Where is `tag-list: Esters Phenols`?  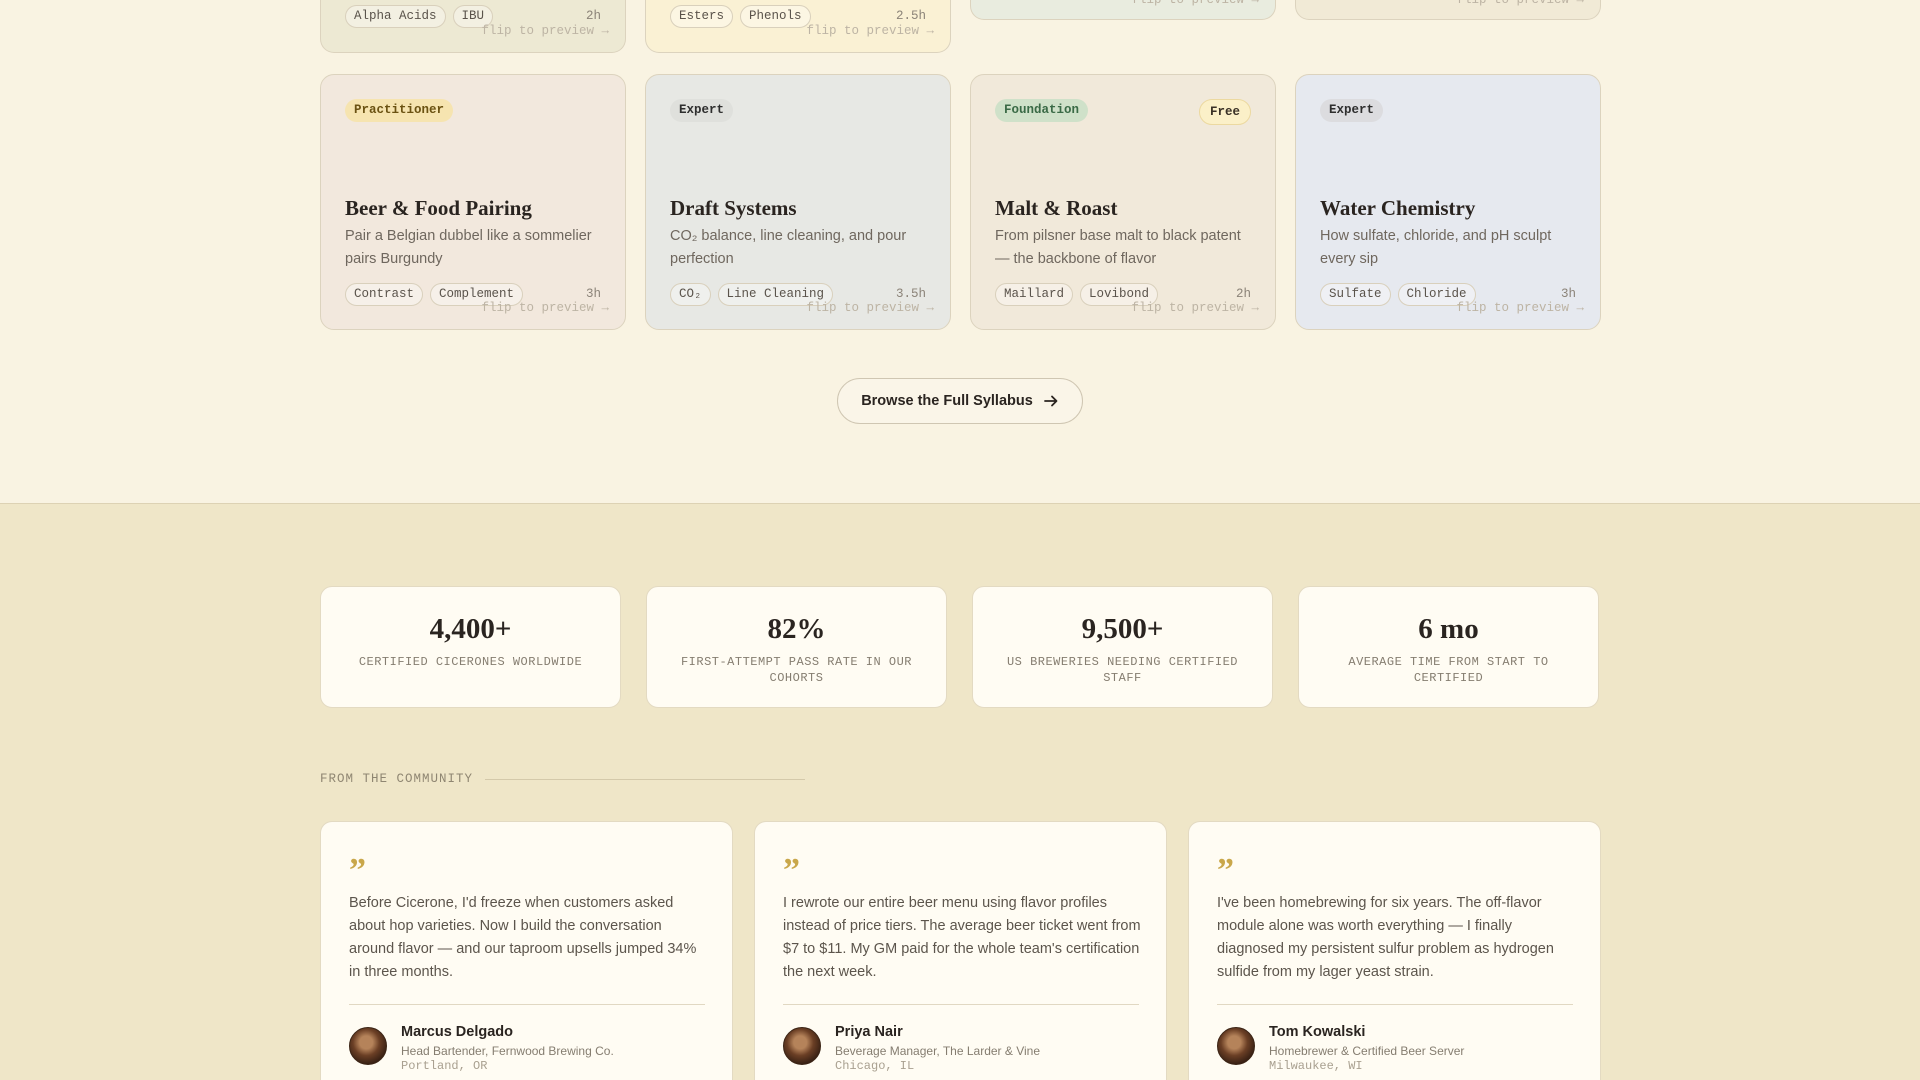
tag-list: Esters Phenols is located at coordinates (740, 16).